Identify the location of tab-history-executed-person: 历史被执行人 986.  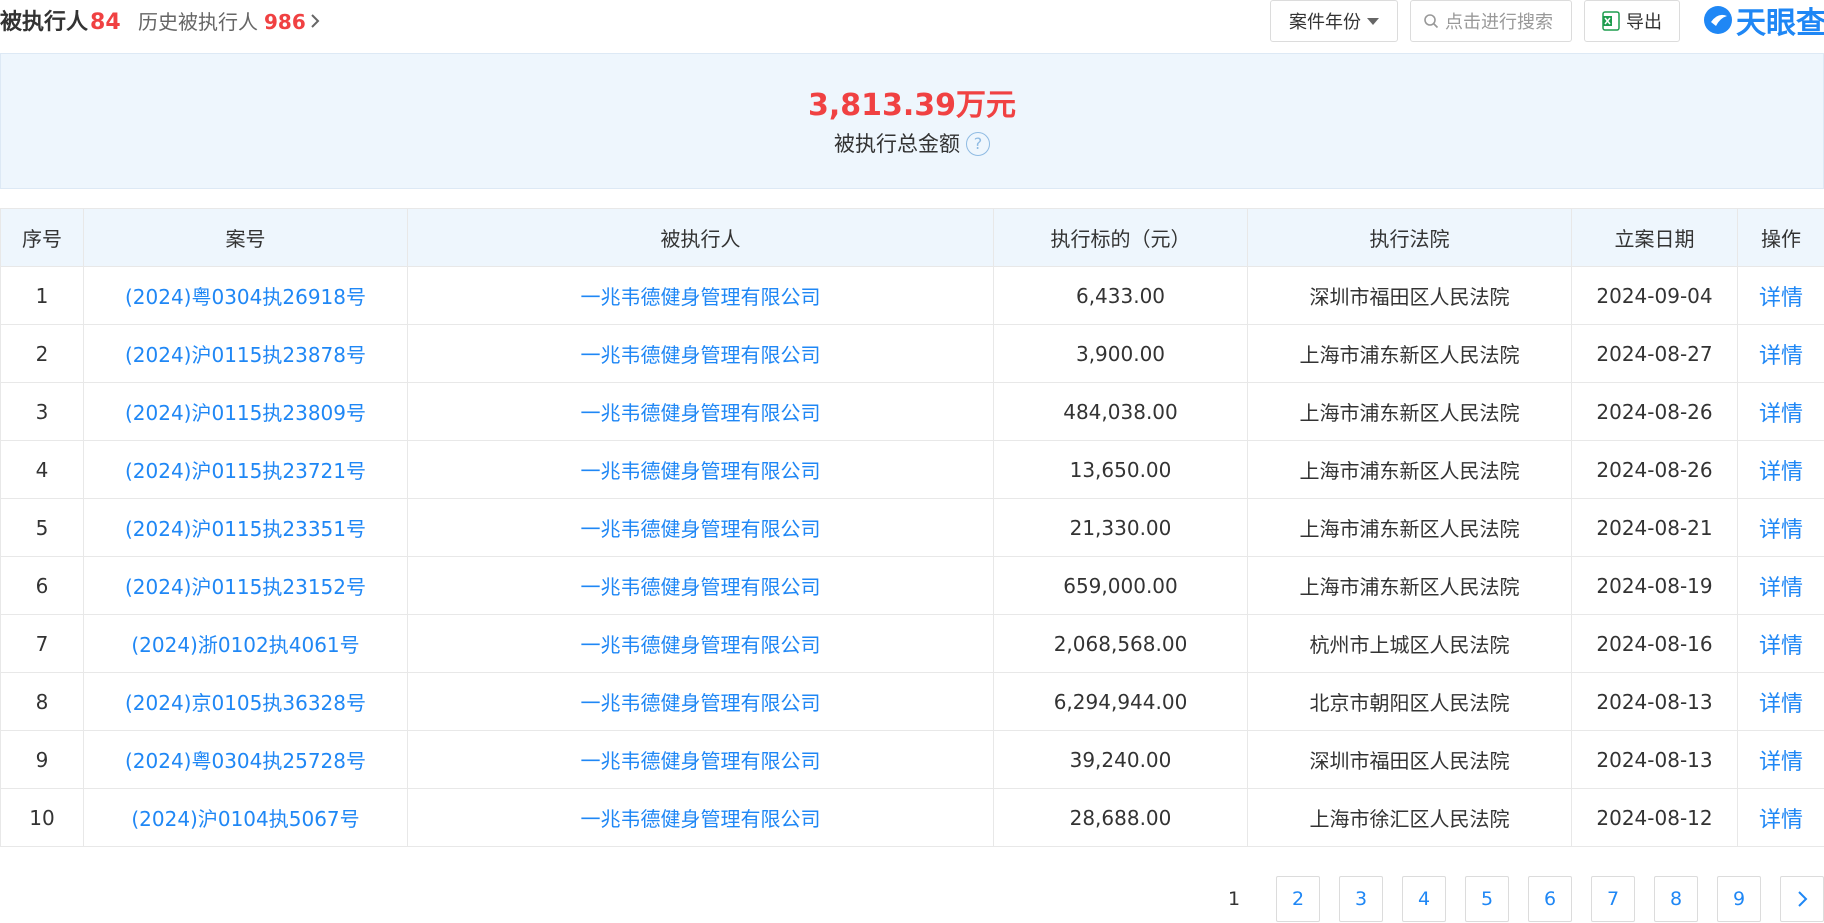
(229, 20).